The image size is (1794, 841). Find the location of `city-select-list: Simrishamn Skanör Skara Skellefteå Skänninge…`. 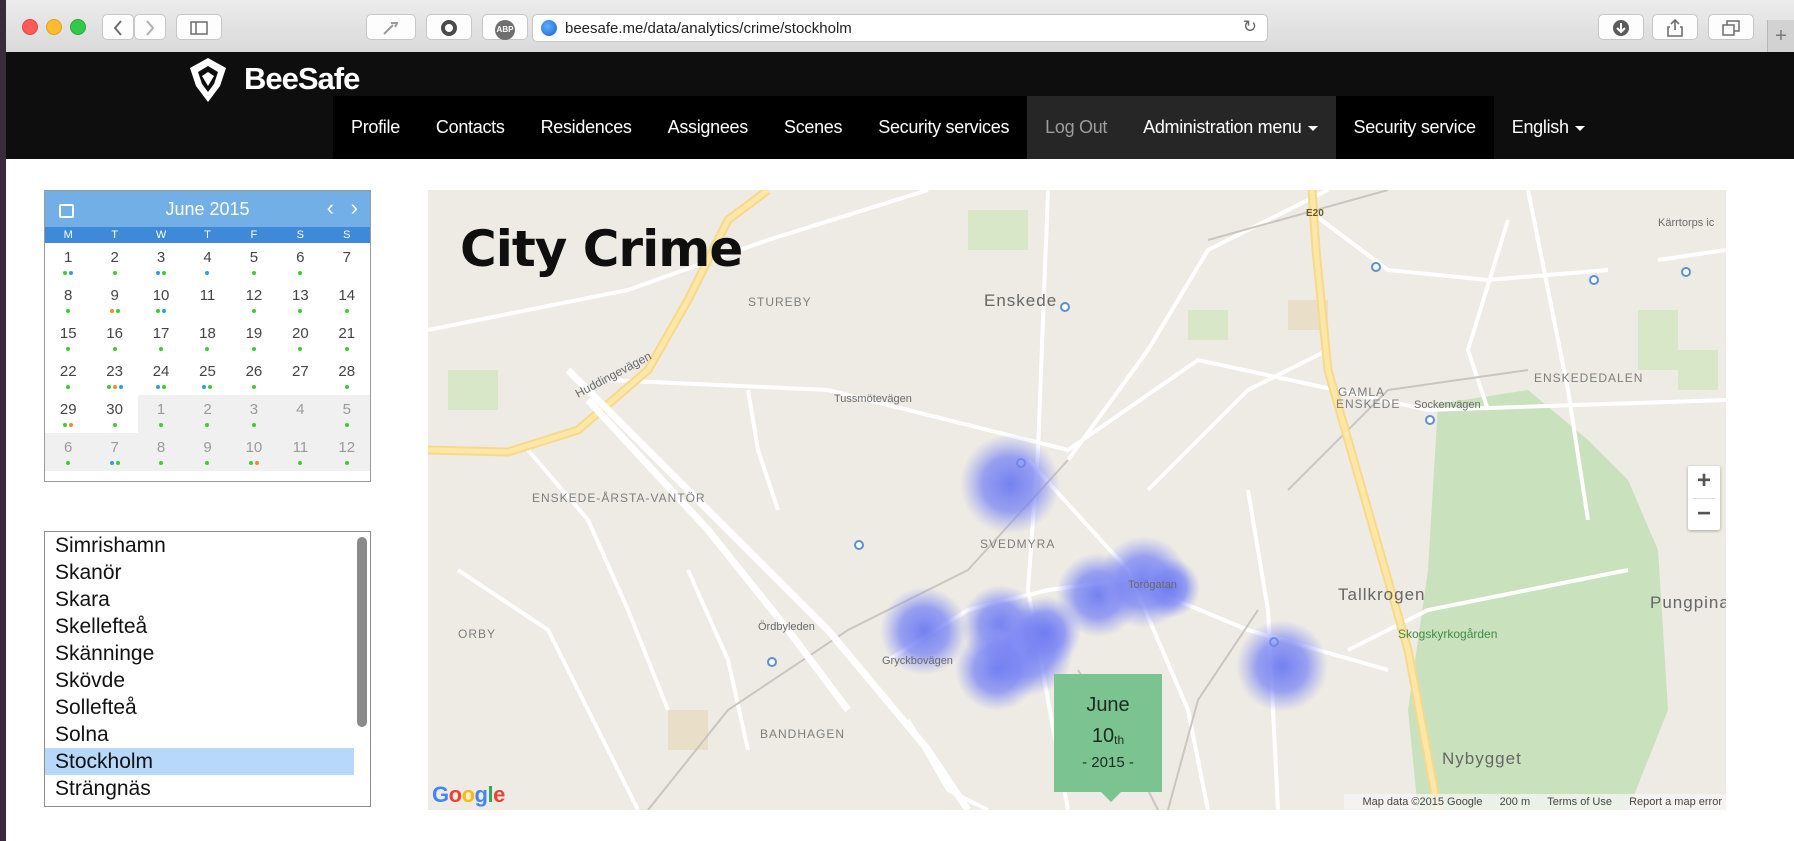

city-select-list: Simrishamn Skanör Skara Skellefteå Skänninge… is located at coordinates (207, 669).